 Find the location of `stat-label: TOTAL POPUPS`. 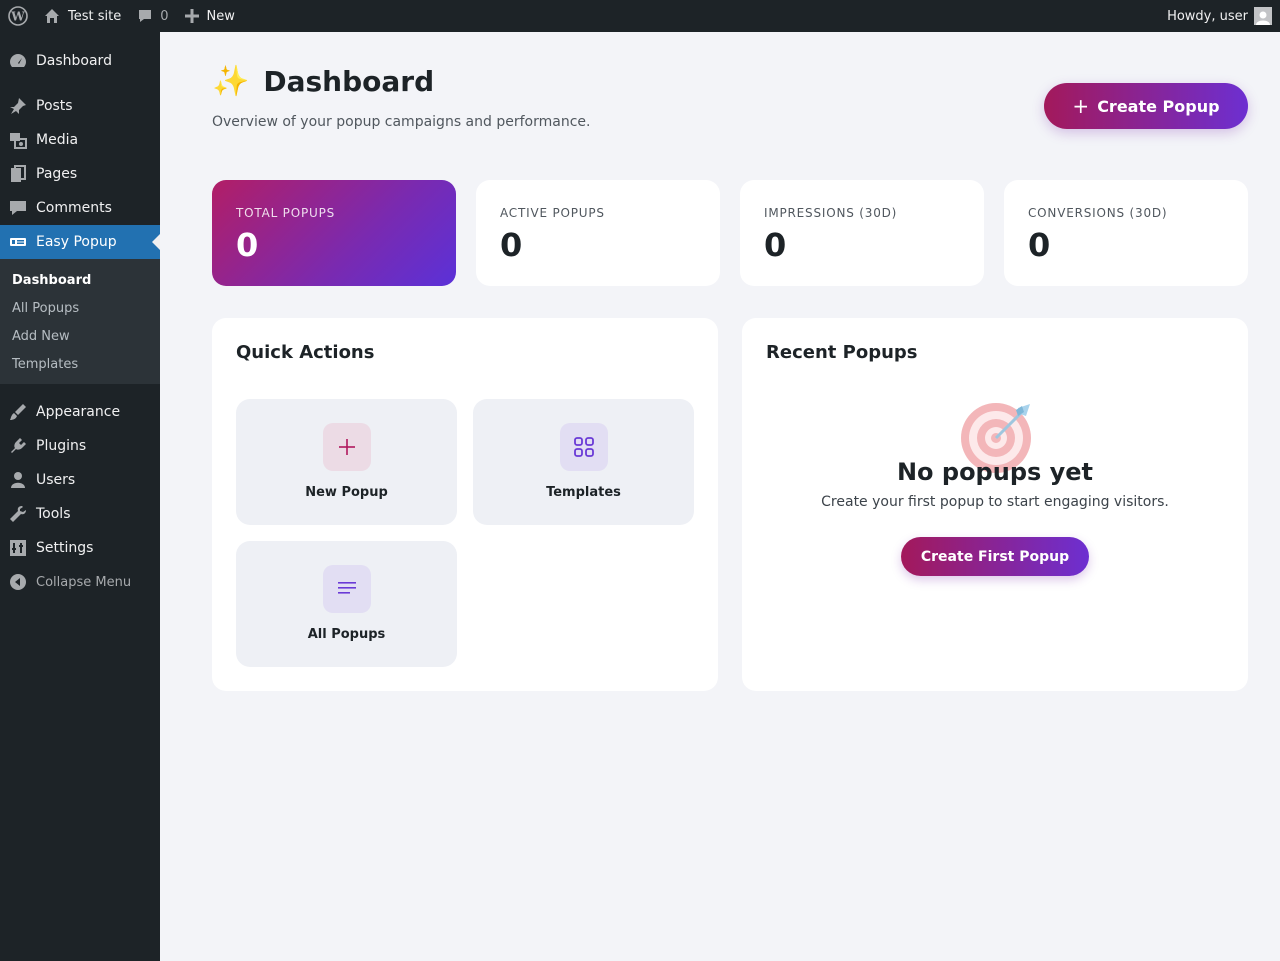

stat-label: TOTAL POPUPS is located at coordinates (286, 213).